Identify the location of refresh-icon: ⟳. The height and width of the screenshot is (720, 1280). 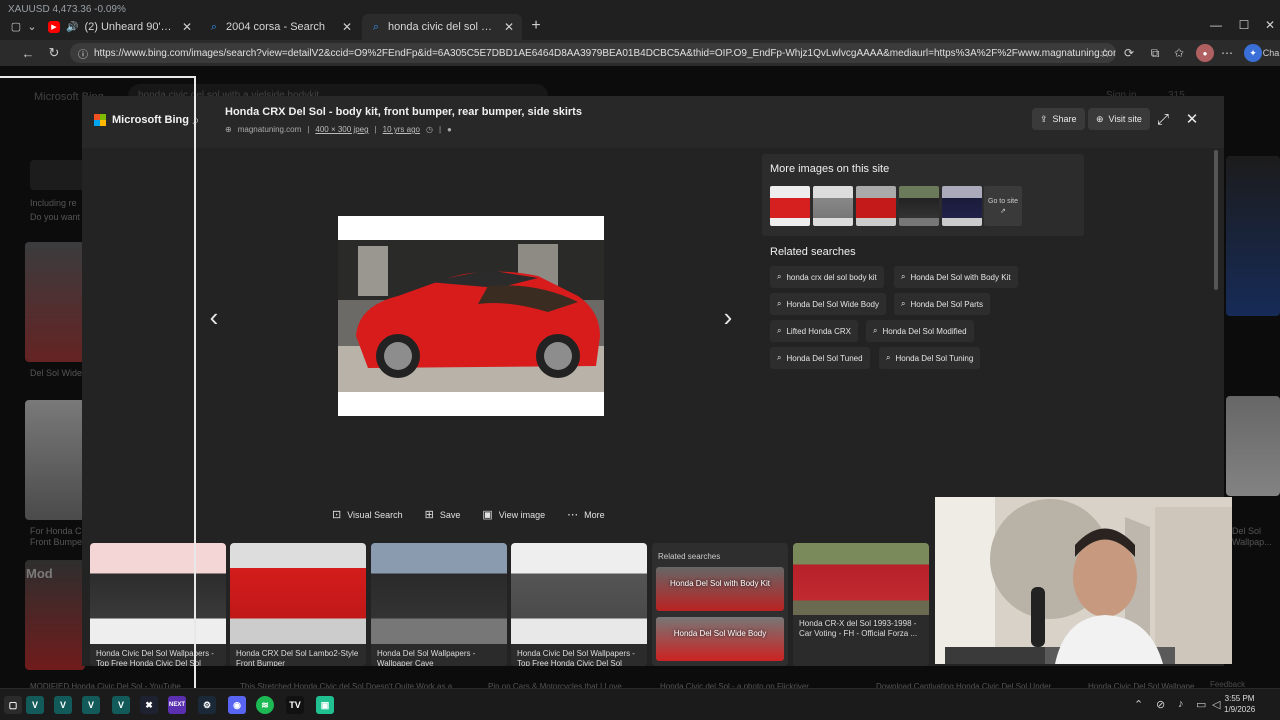
(1129, 53).